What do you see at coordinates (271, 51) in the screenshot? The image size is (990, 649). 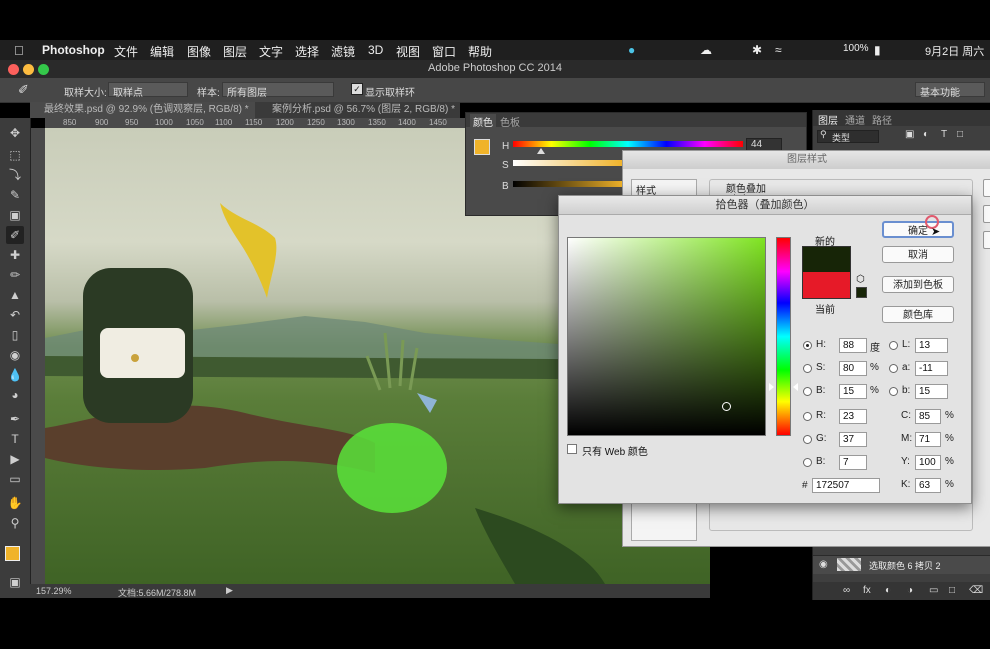 I see `menu-type: 文字` at bounding box center [271, 51].